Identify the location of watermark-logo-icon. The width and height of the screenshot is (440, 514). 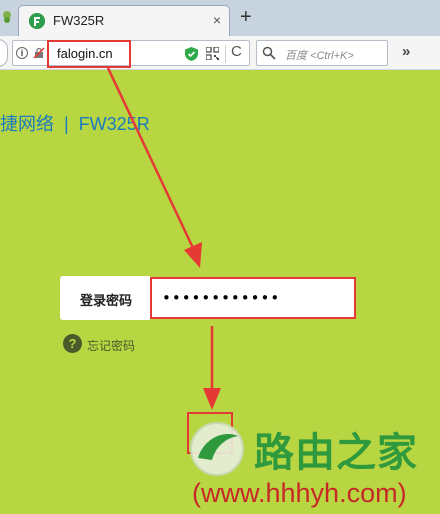
(217, 449).